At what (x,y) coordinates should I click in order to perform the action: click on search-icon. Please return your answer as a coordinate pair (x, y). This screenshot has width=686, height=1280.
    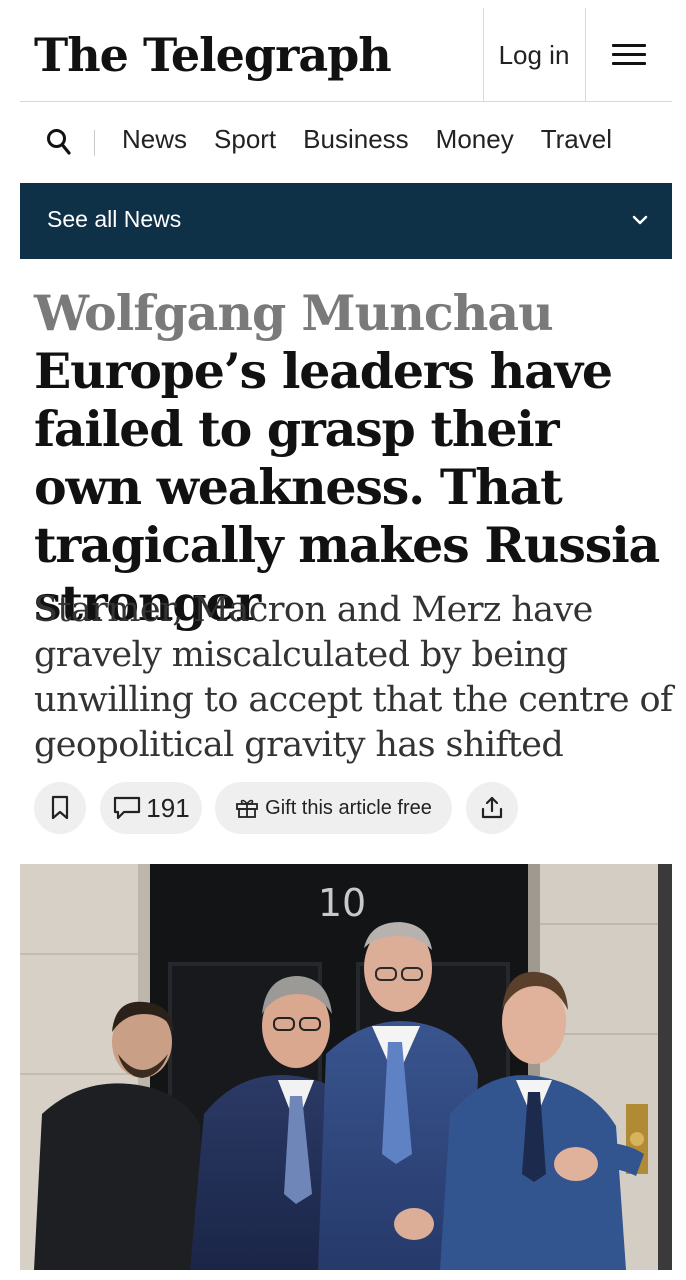
    Looking at the image, I should click on (59, 142).